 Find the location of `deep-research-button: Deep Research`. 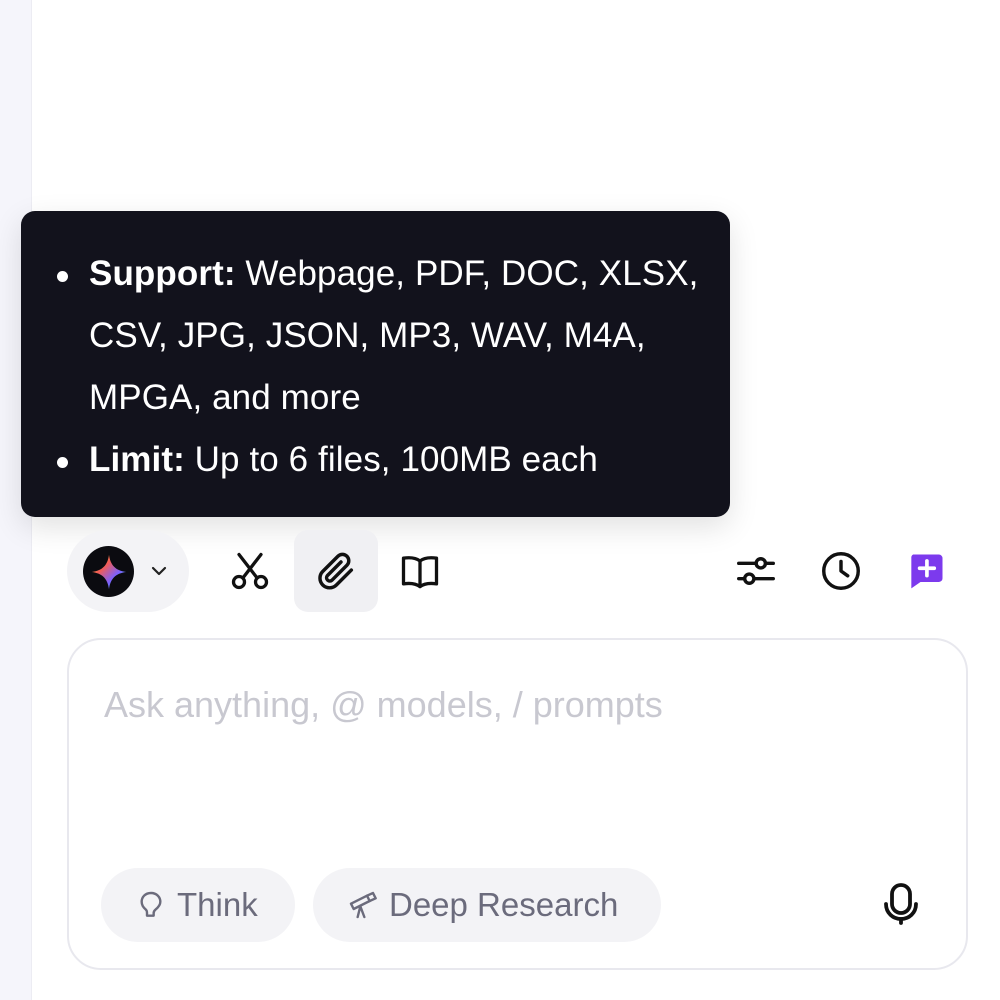

deep-research-button: Deep Research is located at coordinates (487, 905).